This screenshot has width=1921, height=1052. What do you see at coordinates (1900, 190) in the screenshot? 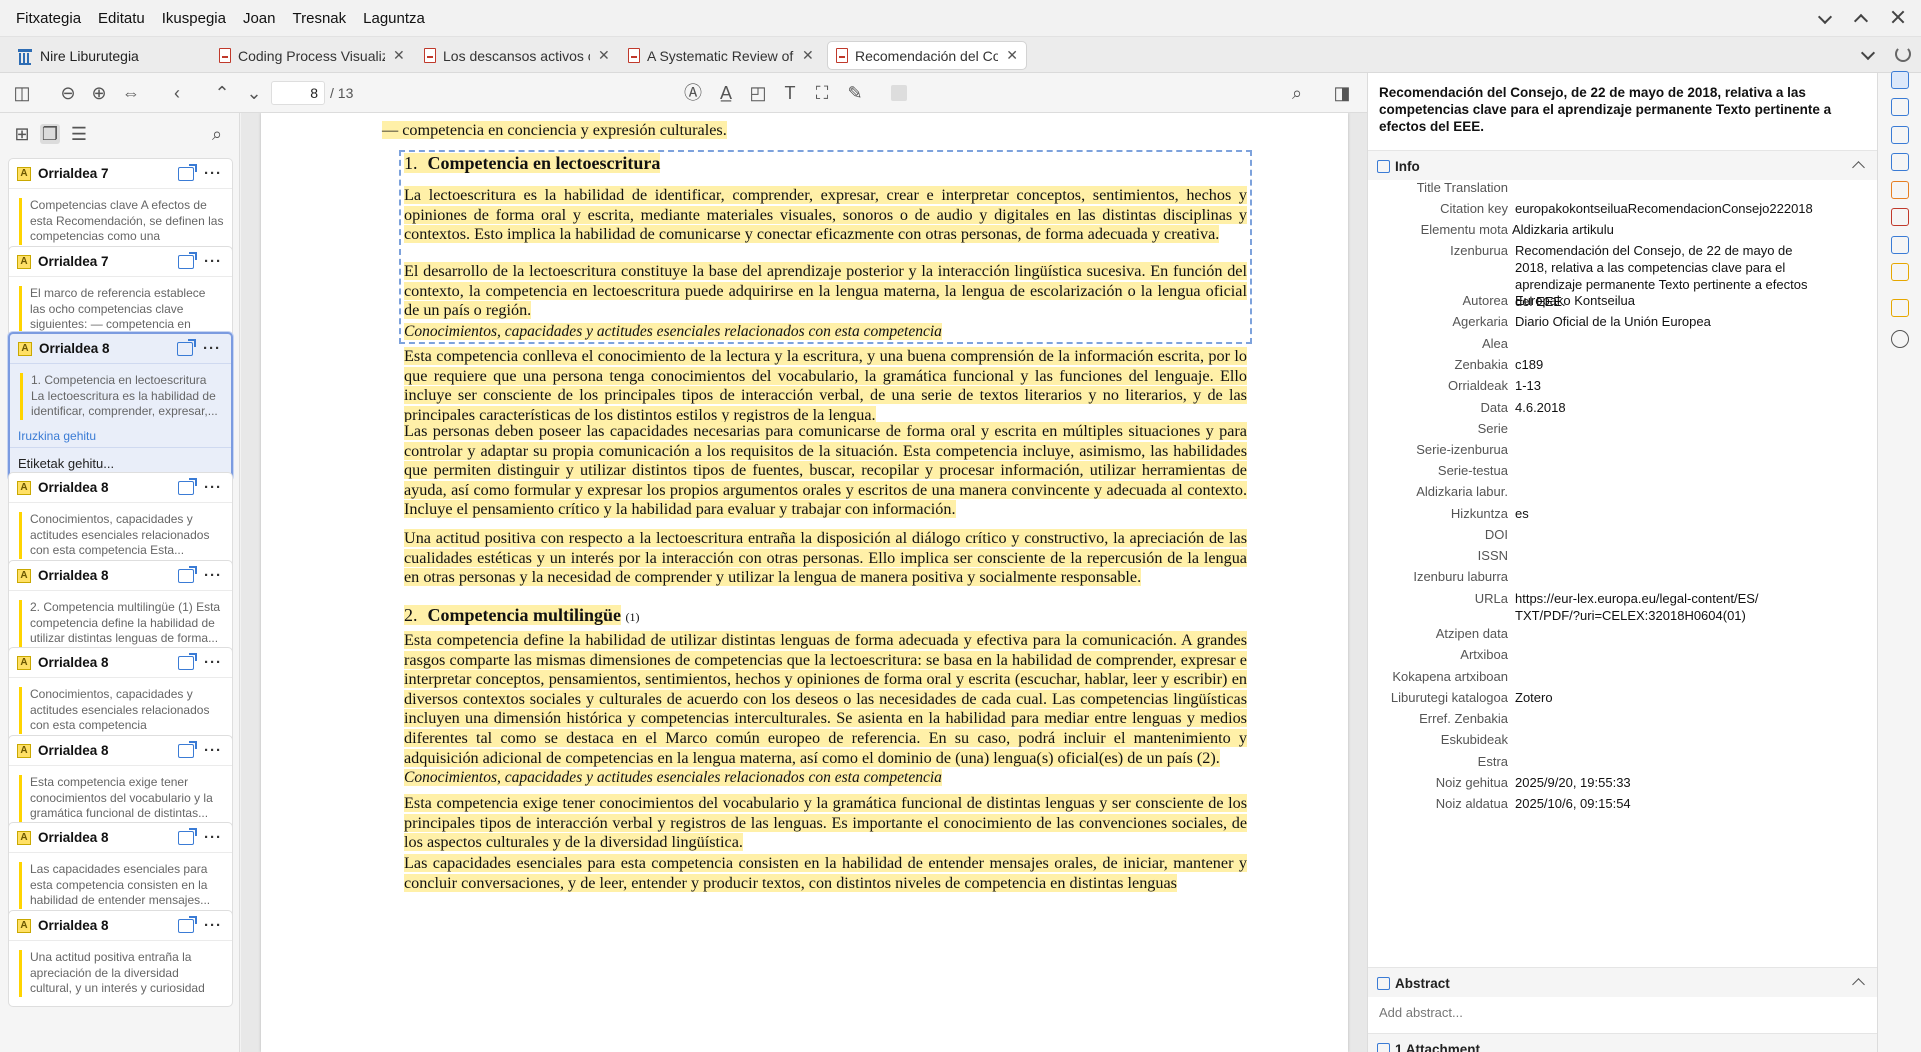
I see `tags-pane-icon` at bounding box center [1900, 190].